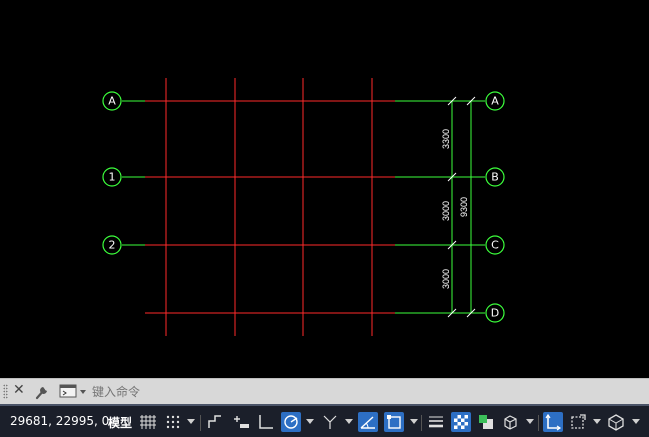 The image size is (649, 437). Describe the element at coordinates (414, 421) in the screenshot. I see `object-snap-dropdown-arrow` at that location.